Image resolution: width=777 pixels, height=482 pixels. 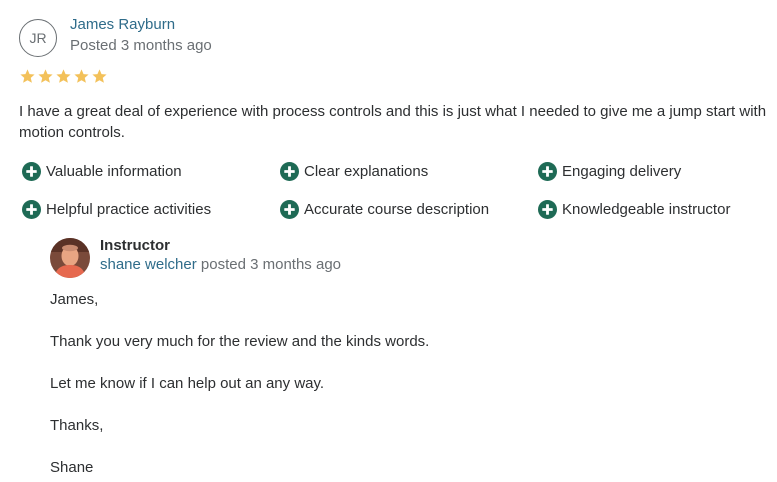 I want to click on avatar: JR, so click(x=38, y=38).